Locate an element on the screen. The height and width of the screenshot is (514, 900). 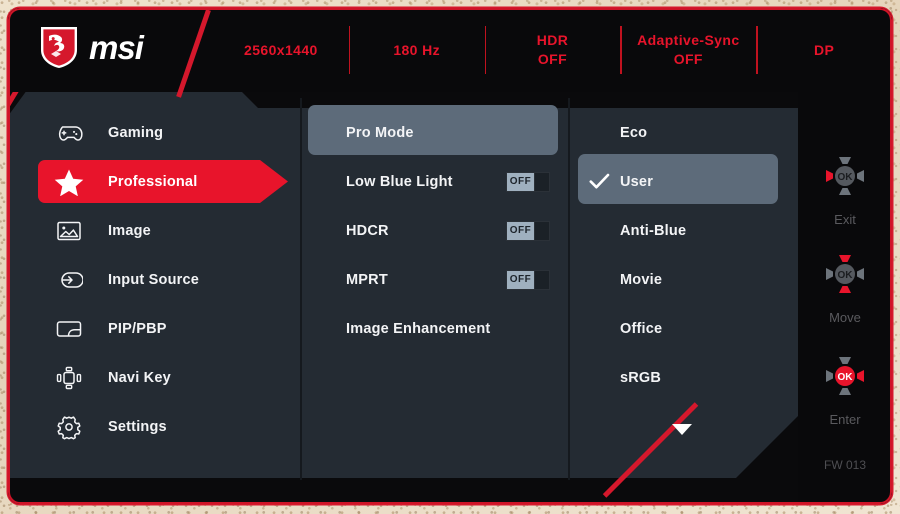
navi-key-icon is located at coordinates (69, 378).